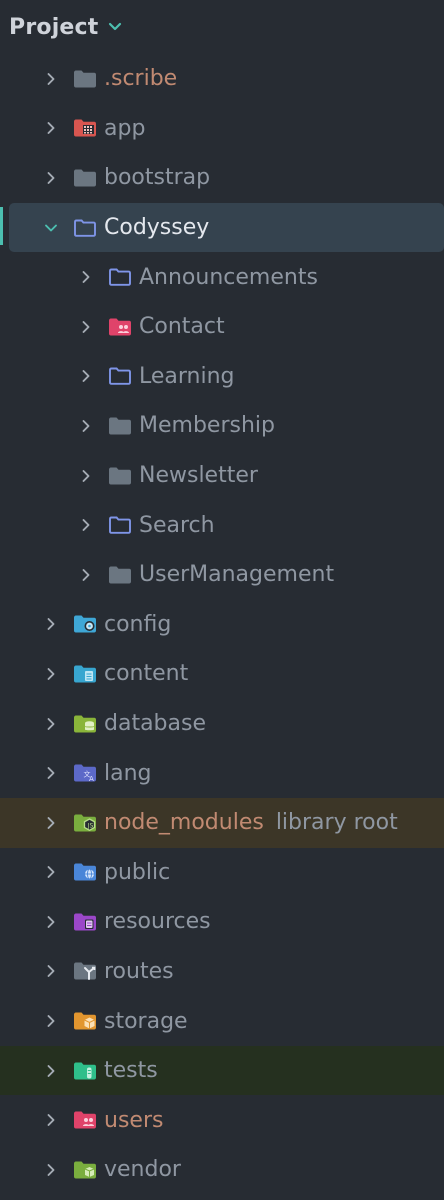  What do you see at coordinates (85, 773) in the screenshot?
I see `folder-lang-icon: 文A` at bounding box center [85, 773].